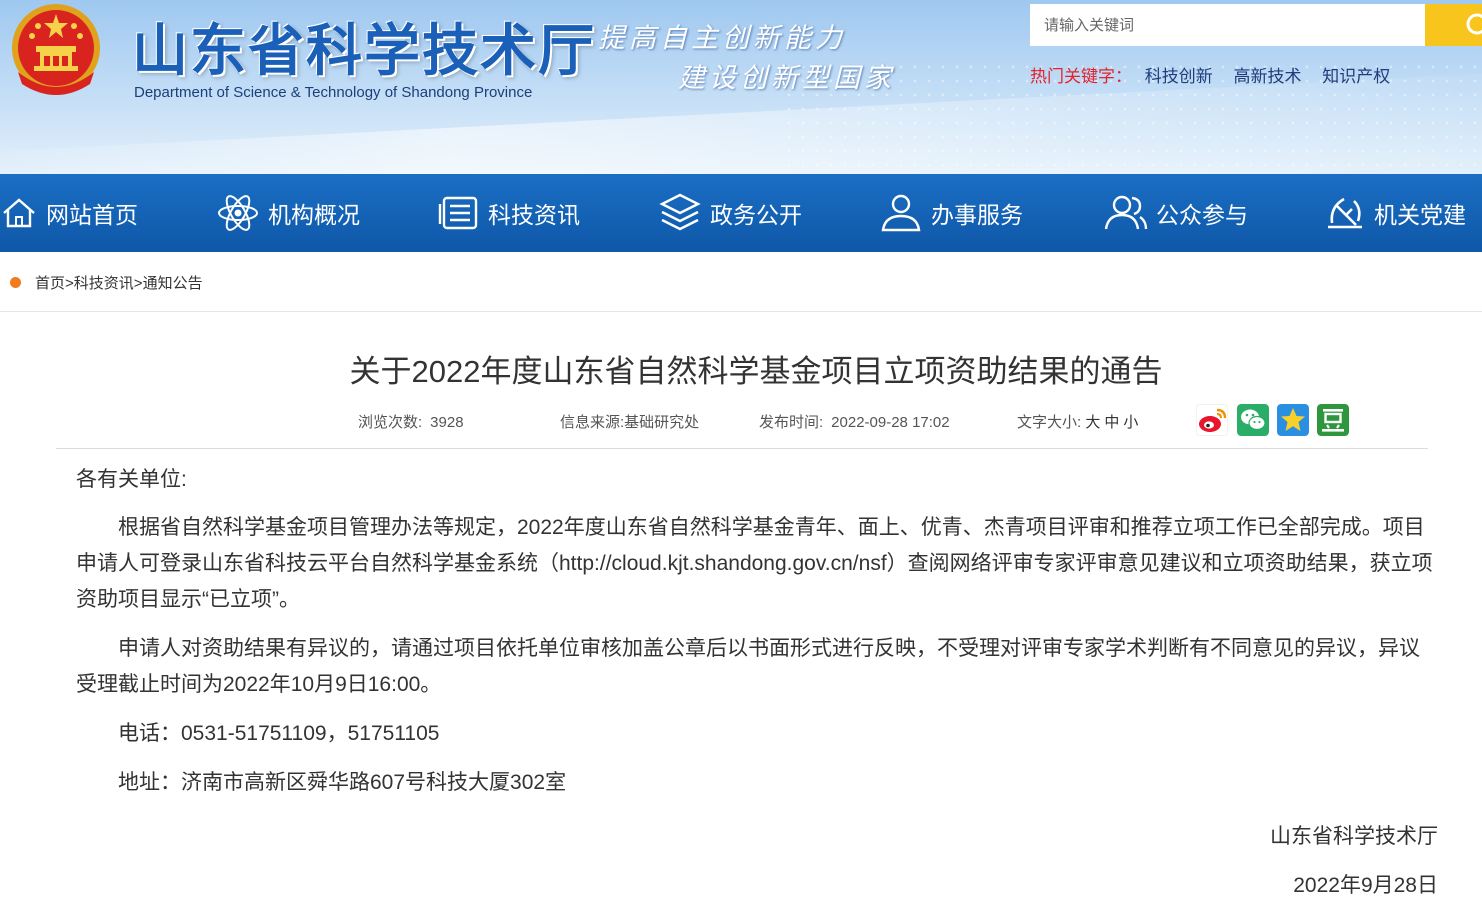 This screenshot has height=901, width=1482. I want to click on news-list-icon, so click(458, 213).